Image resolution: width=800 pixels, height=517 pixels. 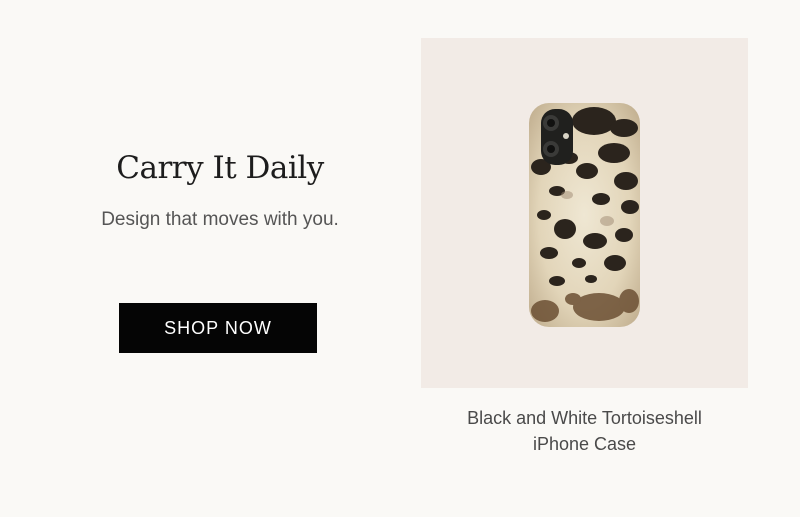 I want to click on headline: Carry It Daily, so click(x=220, y=168).